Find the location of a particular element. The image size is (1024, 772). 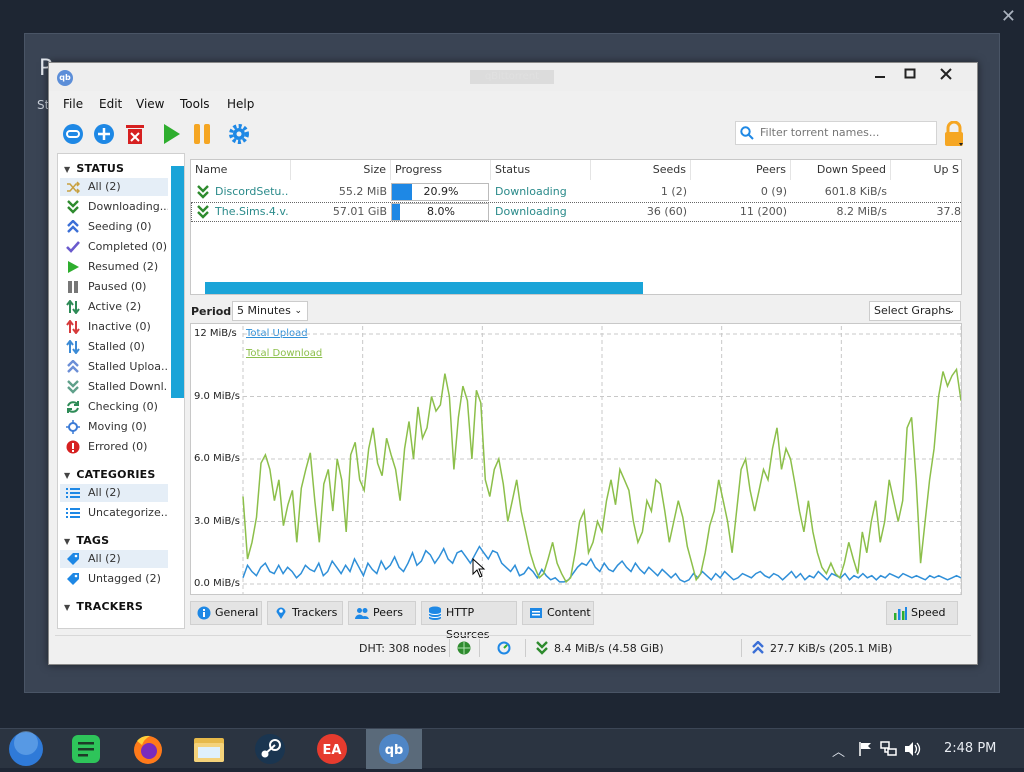

taskbar-steam is located at coordinates (272, 749).